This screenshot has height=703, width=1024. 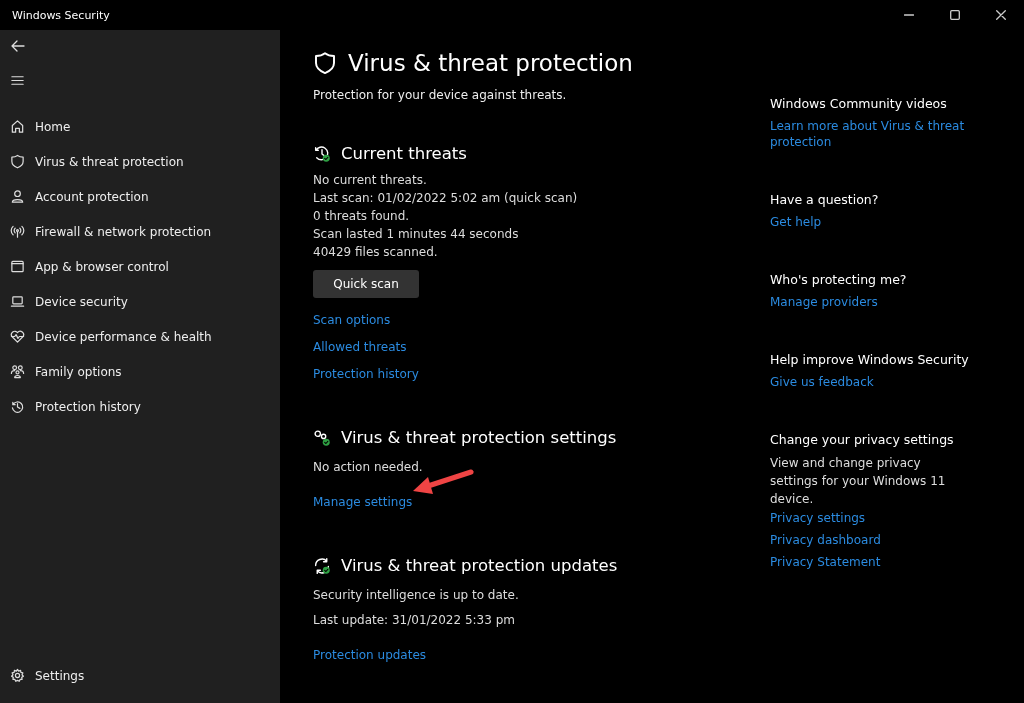 I want to click on history-icon, so click(x=17, y=406).